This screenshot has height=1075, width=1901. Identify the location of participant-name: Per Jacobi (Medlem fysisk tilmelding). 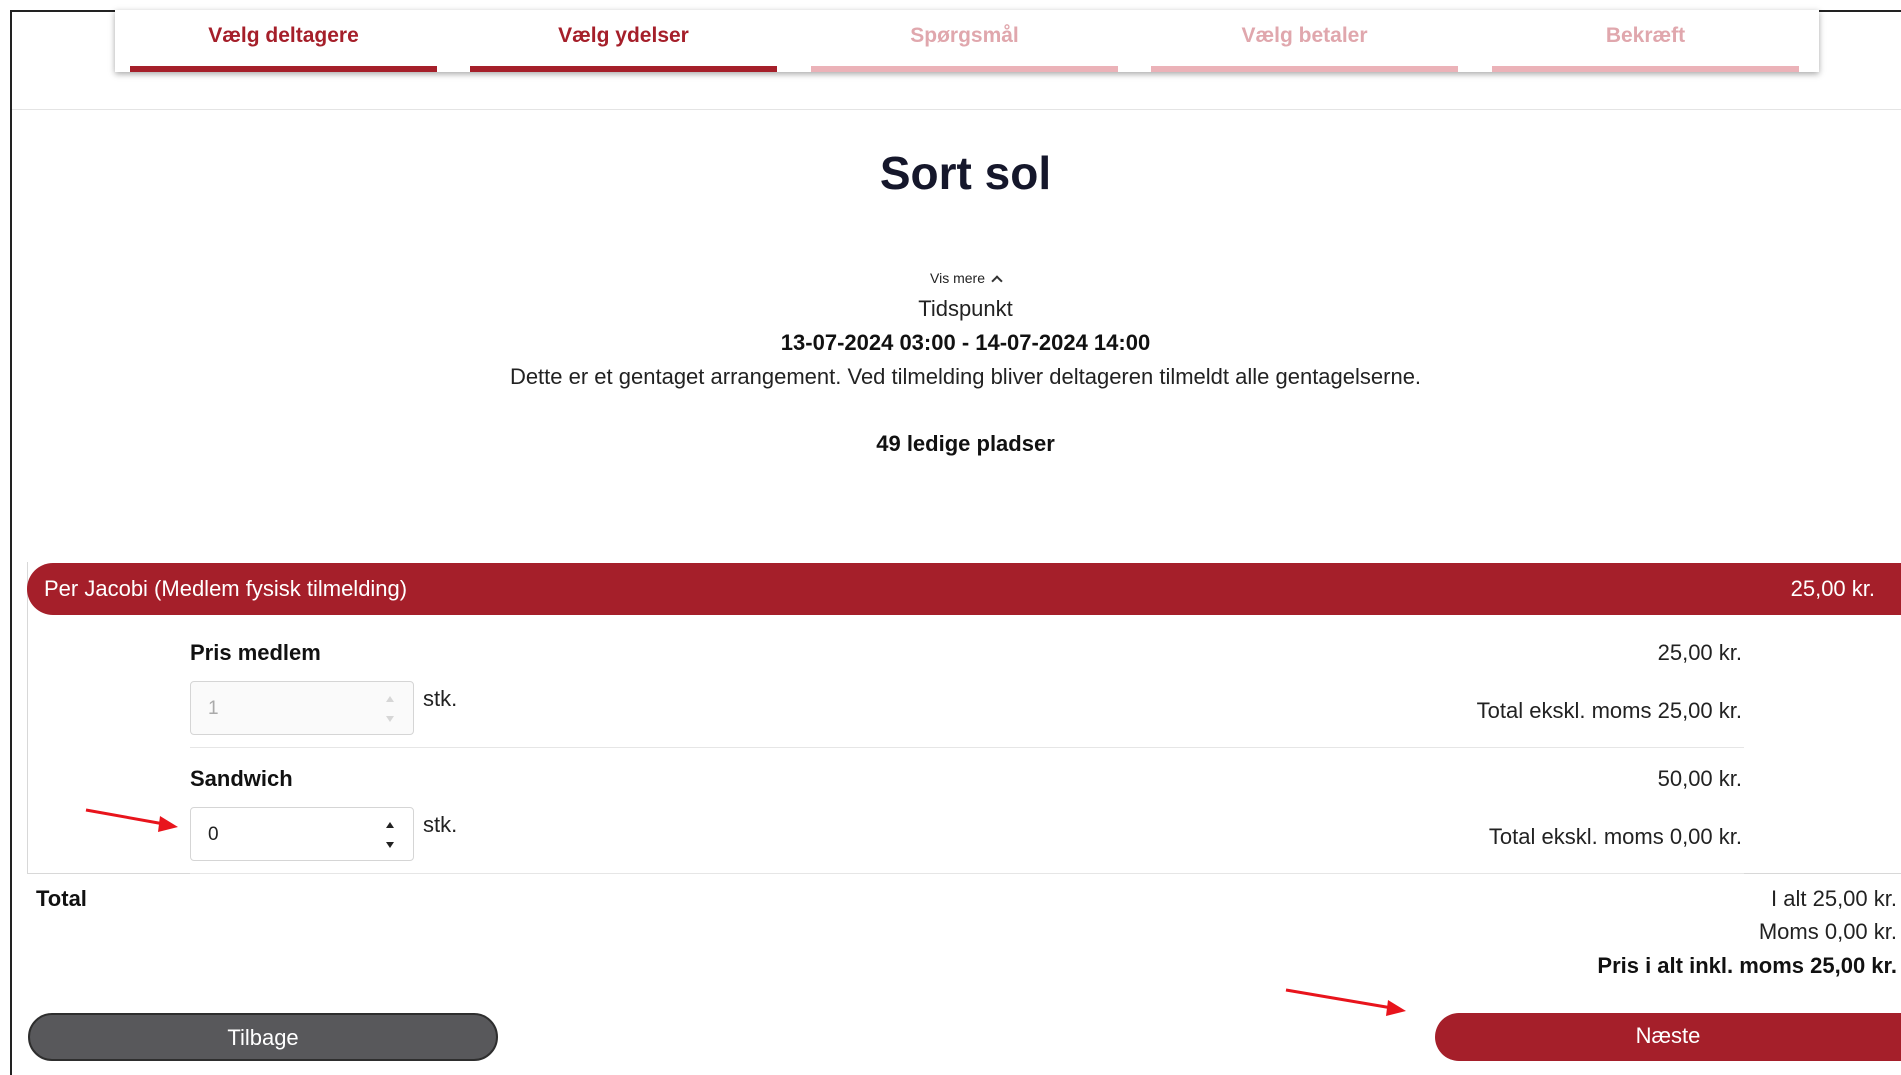
(226, 588).